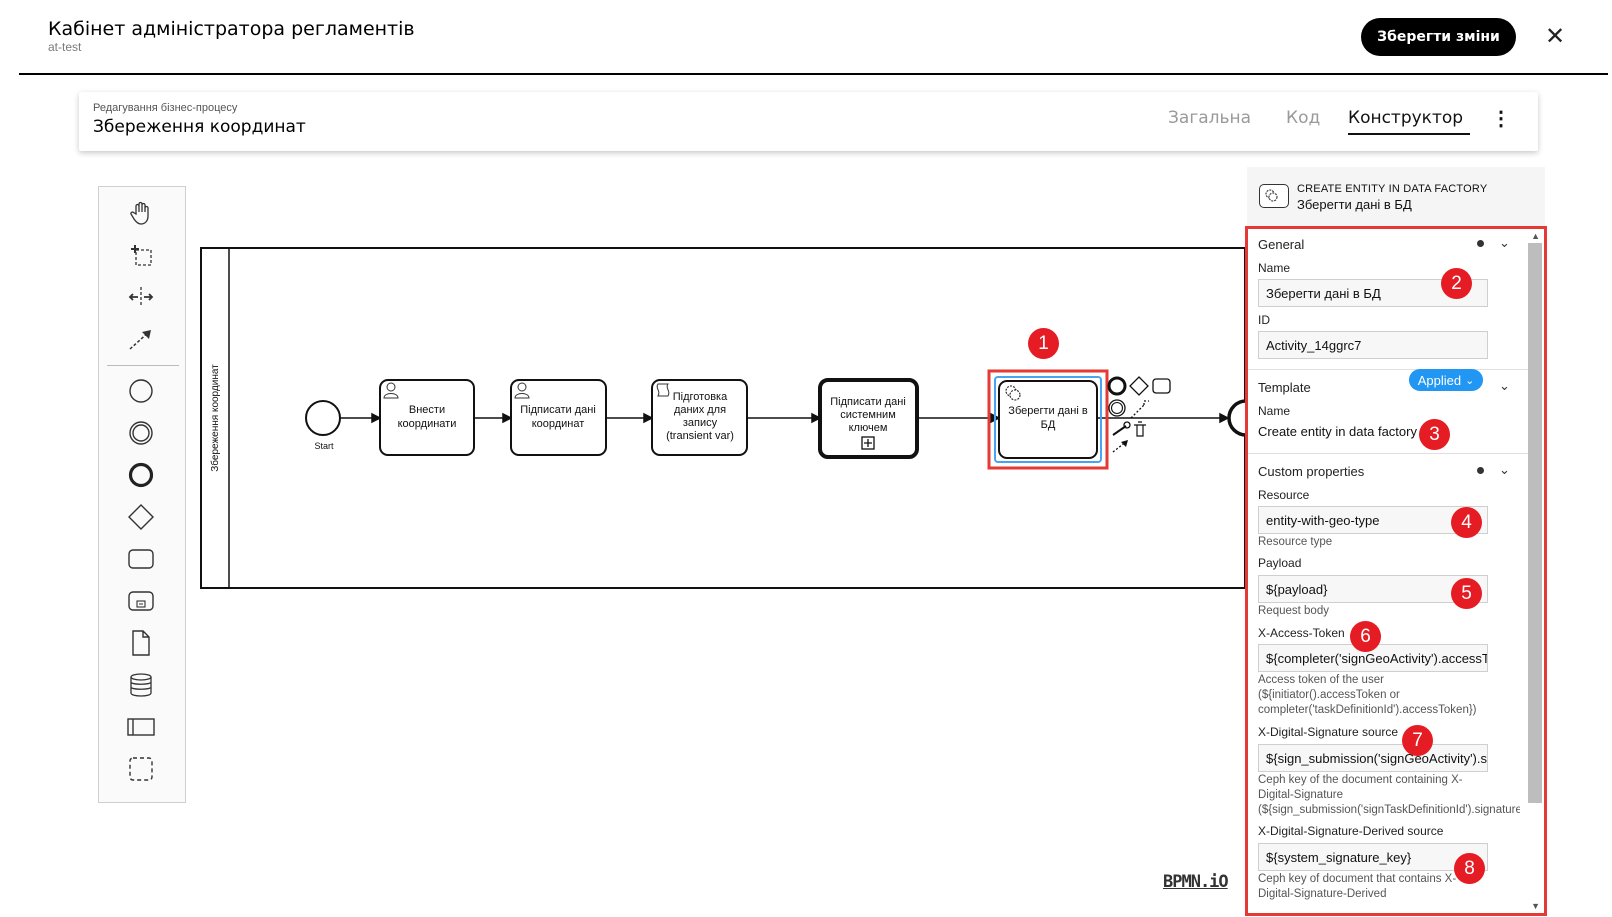 The height and width of the screenshot is (917, 1612). I want to click on task-label-line: Зберегти дані в, so click(1048, 411).